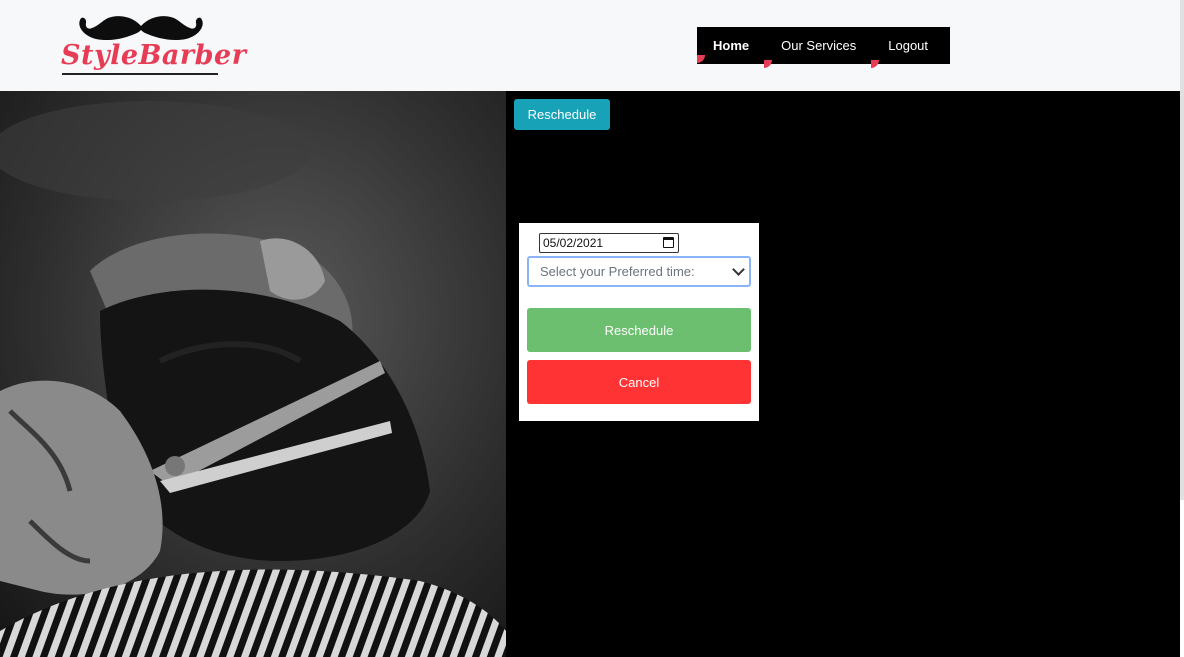 The height and width of the screenshot is (657, 1184). I want to click on date-value: 05/02/2021, so click(573, 243).